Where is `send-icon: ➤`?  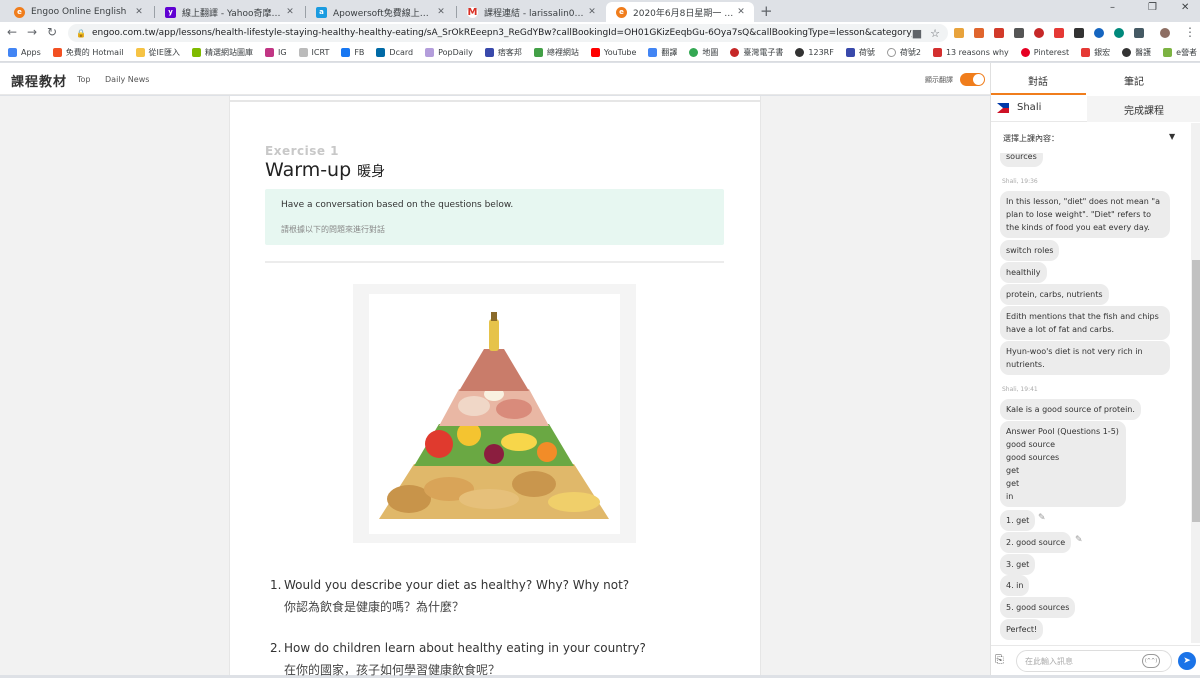
send-icon: ➤ is located at coordinates (1187, 661).